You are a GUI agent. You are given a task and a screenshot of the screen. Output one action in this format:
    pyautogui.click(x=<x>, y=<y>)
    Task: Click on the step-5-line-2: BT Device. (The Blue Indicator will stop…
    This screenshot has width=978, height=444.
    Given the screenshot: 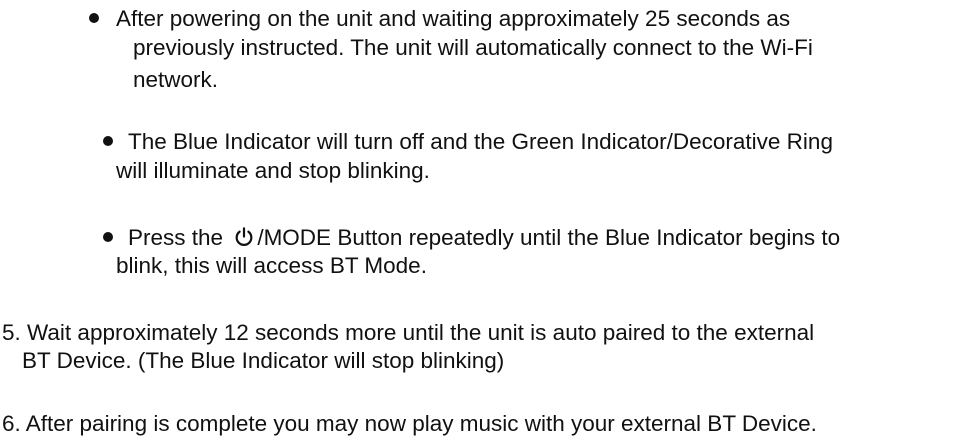 What is the action you would take?
    pyautogui.click(x=263, y=360)
    